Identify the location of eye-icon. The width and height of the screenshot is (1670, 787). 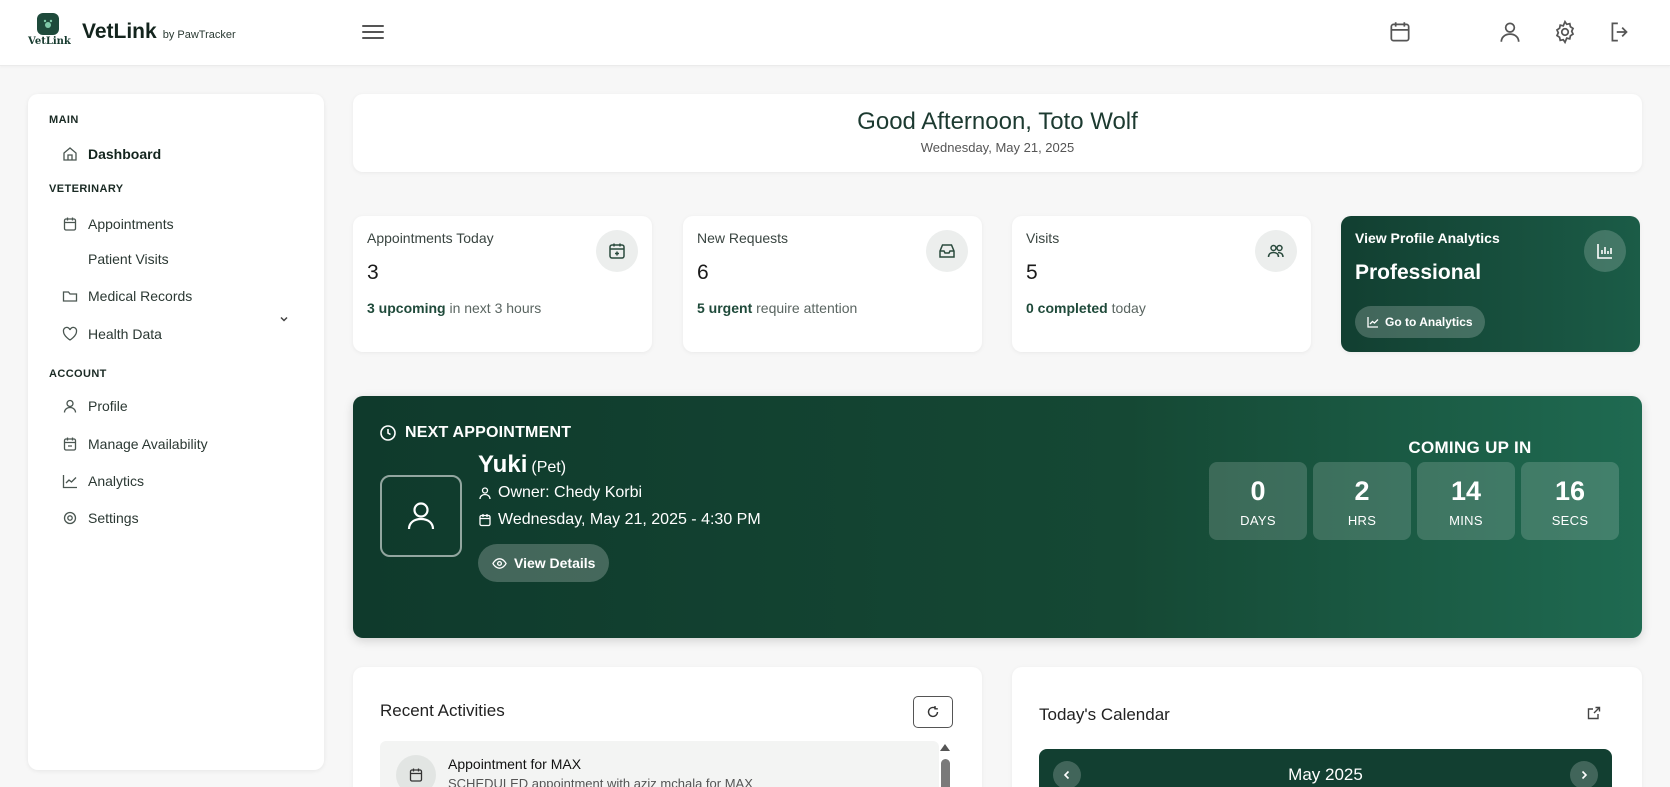
(499, 563).